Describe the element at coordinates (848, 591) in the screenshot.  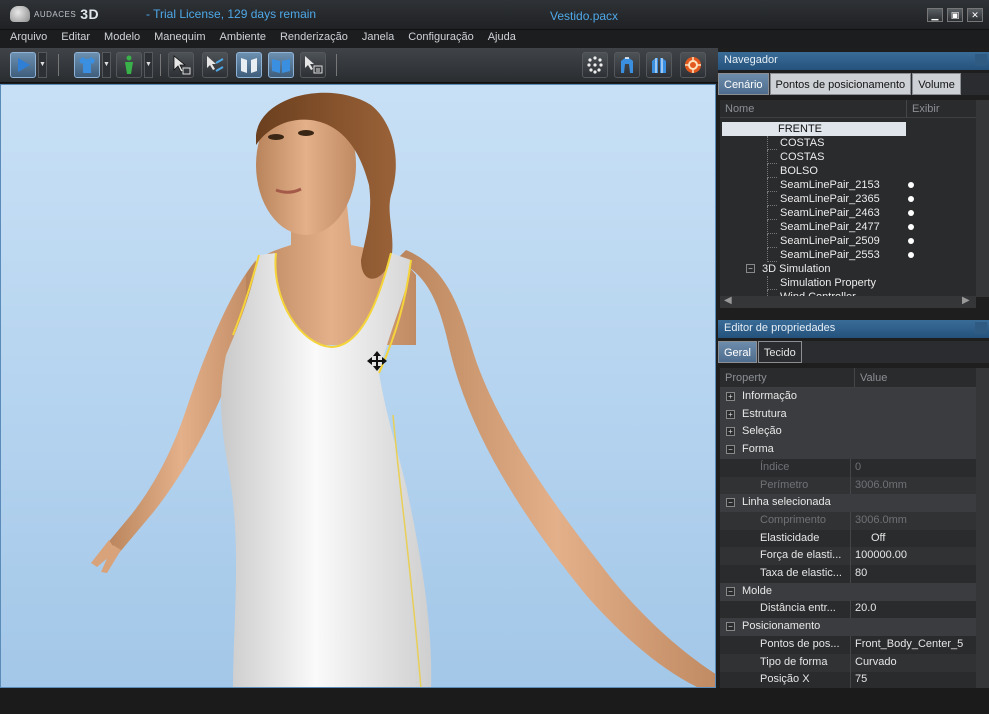
I see `property-category: − Molde` at that location.